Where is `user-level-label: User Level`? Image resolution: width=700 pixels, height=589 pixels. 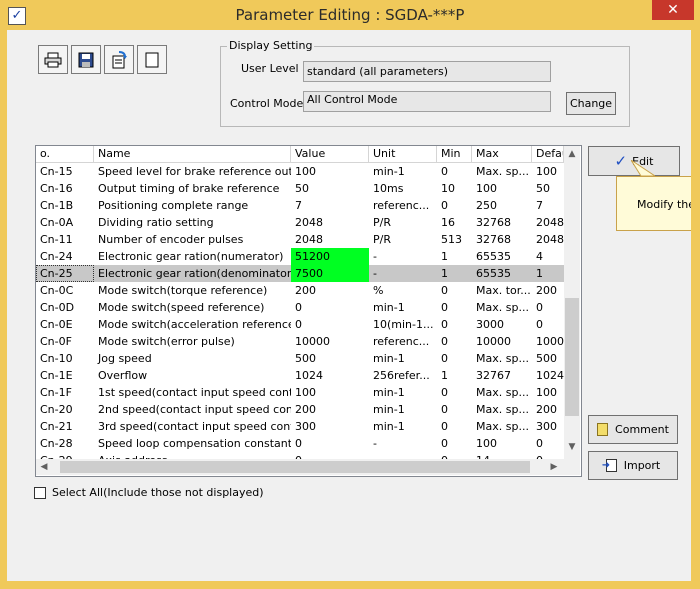 user-level-label: User Level is located at coordinates (270, 68).